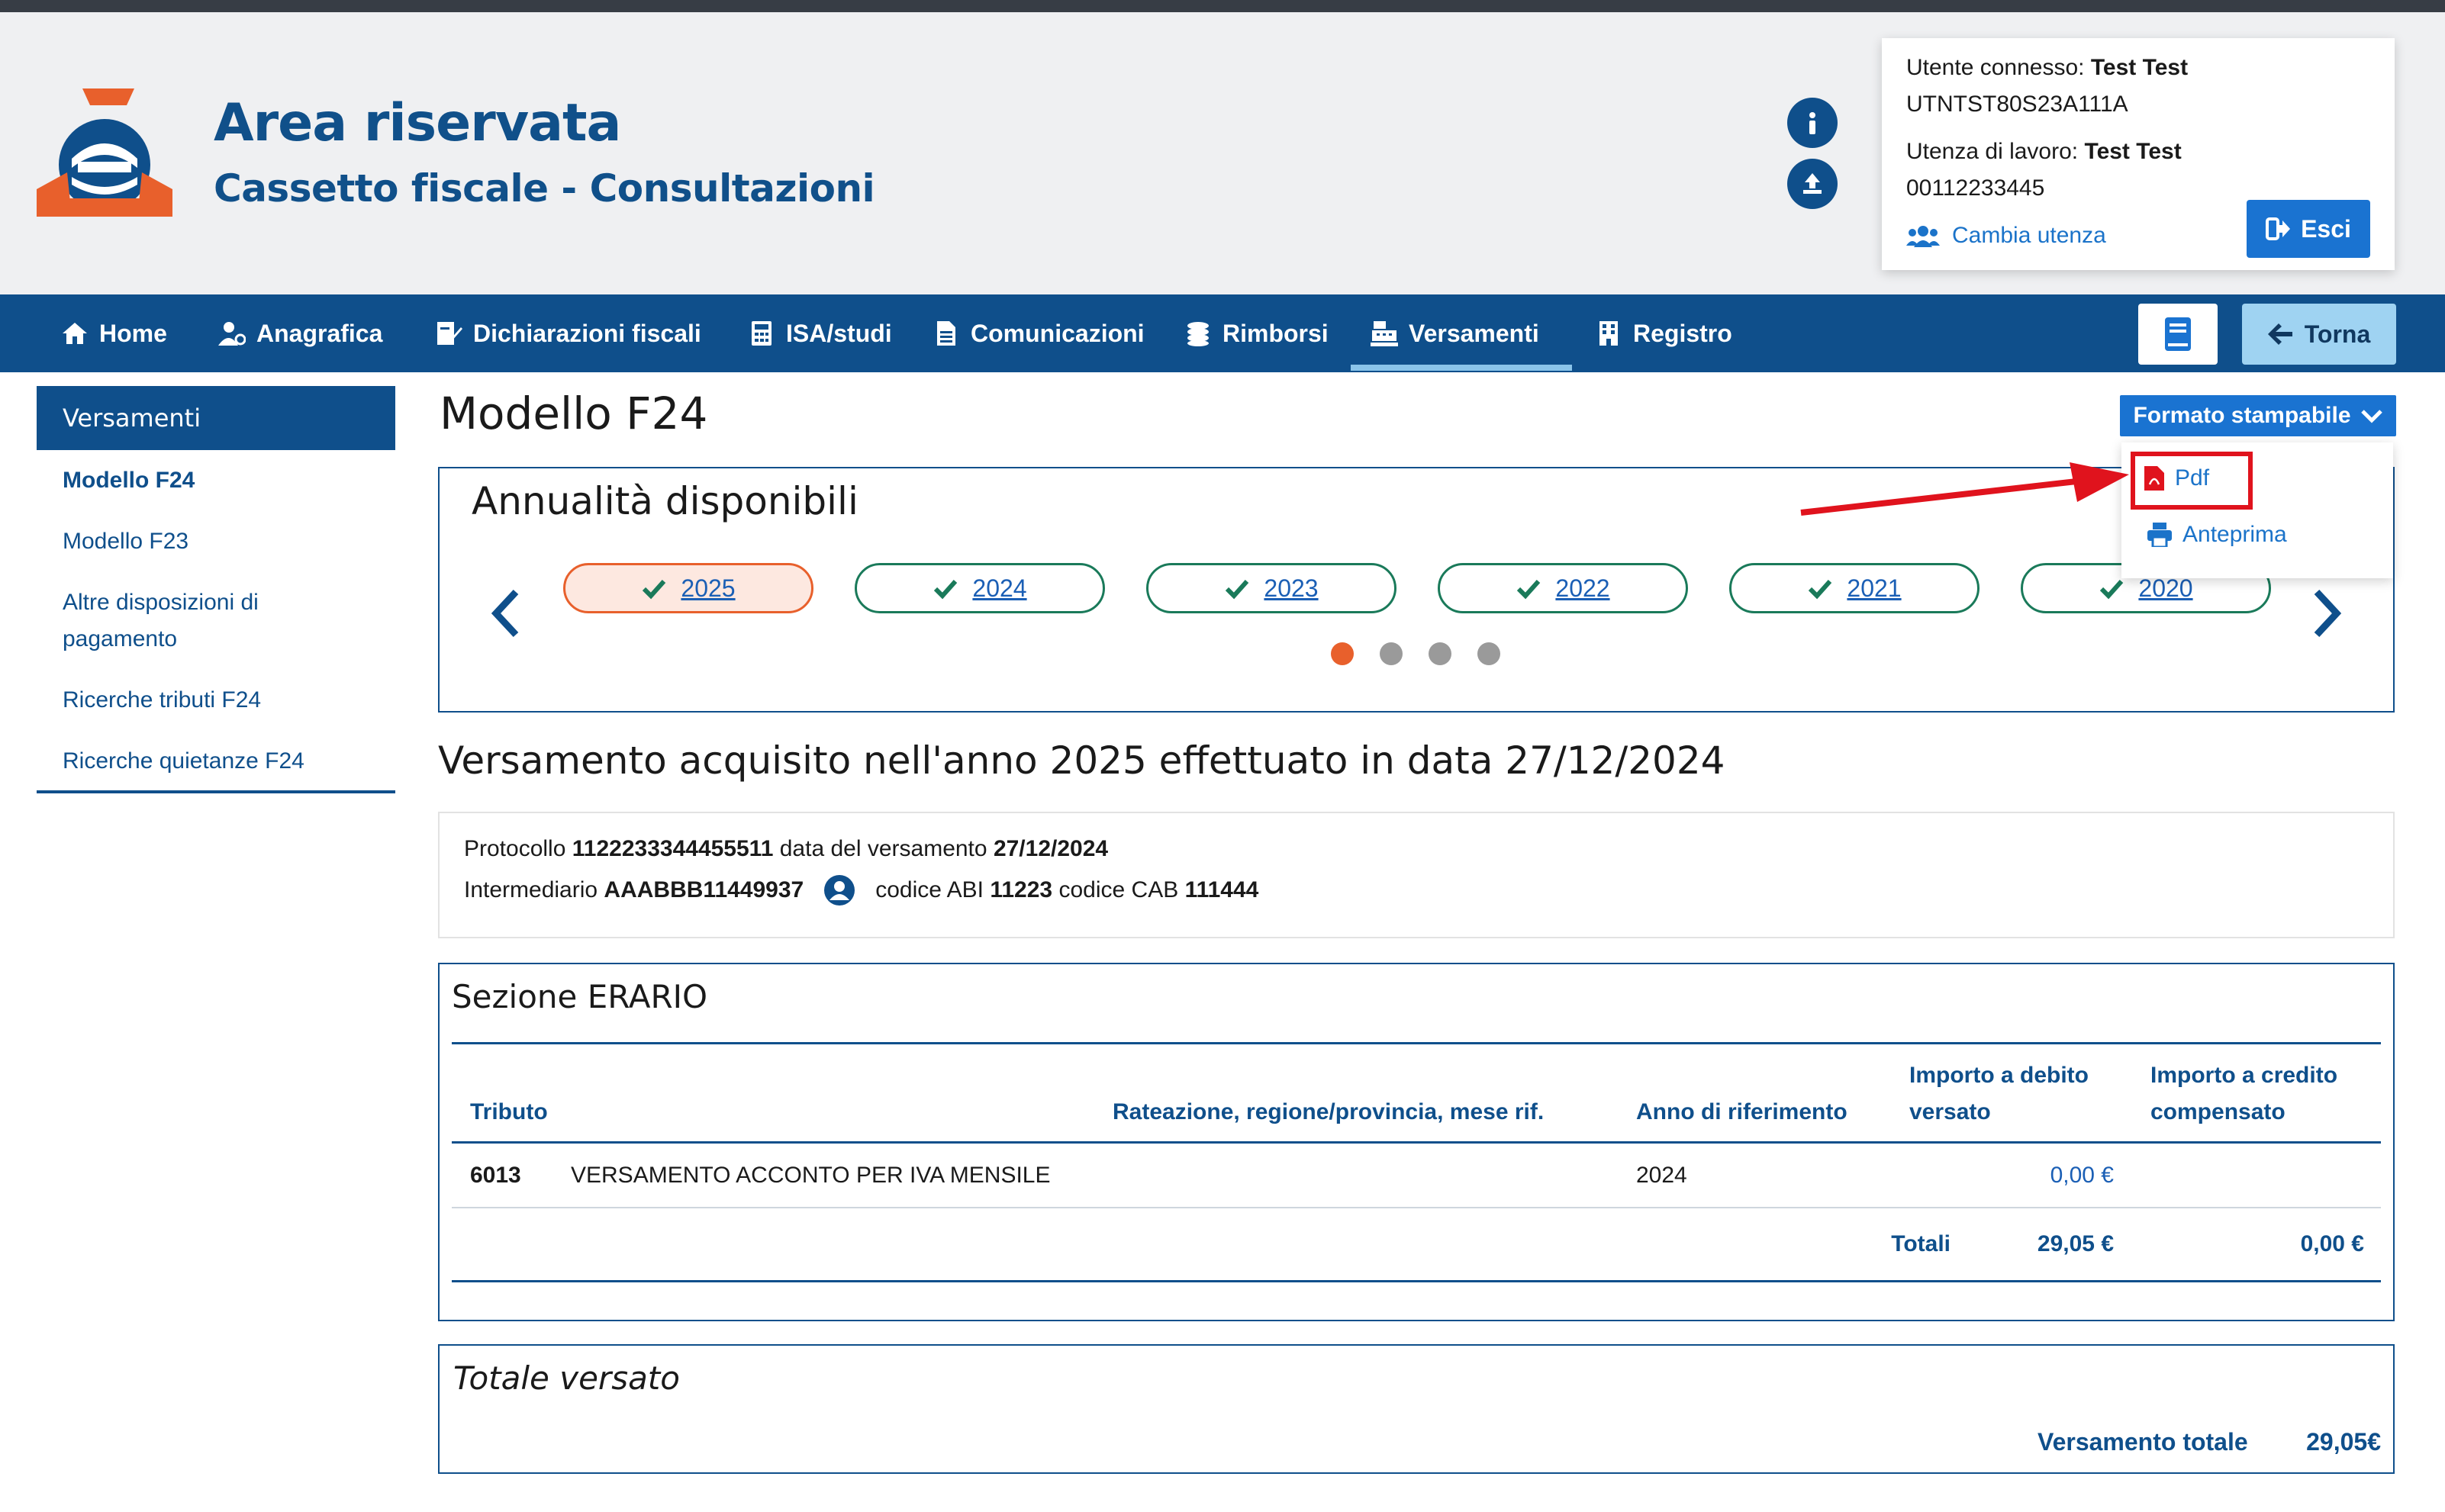  I want to click on book-icon, so click(2178, 334).